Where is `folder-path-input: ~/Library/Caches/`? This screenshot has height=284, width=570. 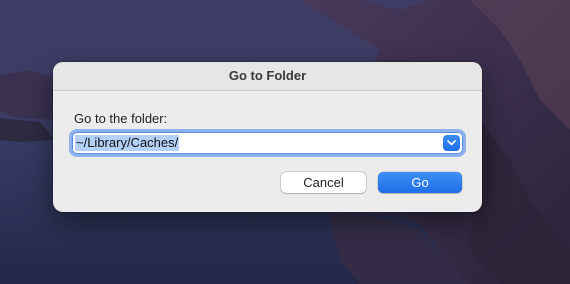 folder-path-input: ~/Library/Caches/ is located at coordinates (127, 143).